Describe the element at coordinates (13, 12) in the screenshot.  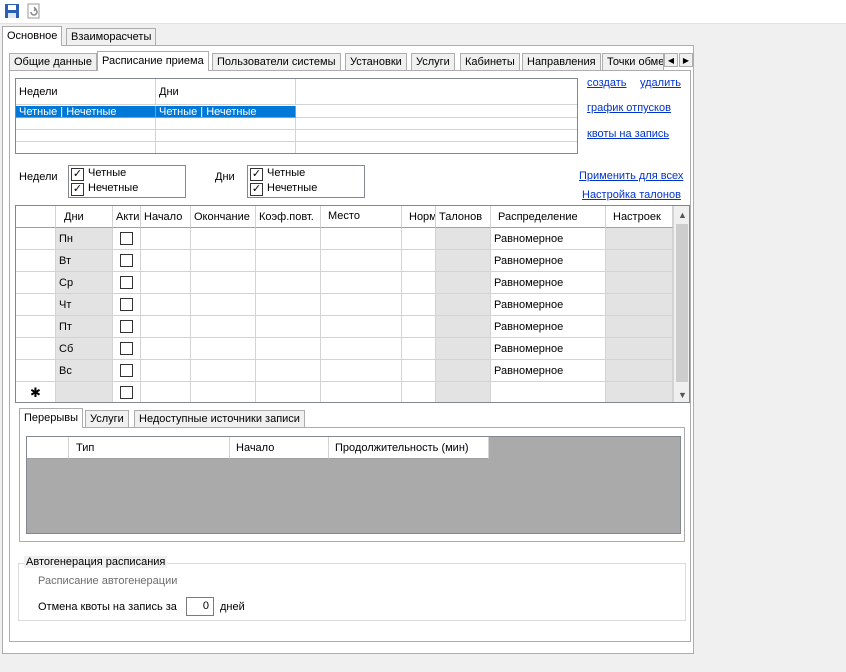
I see `save-icon` at that location.